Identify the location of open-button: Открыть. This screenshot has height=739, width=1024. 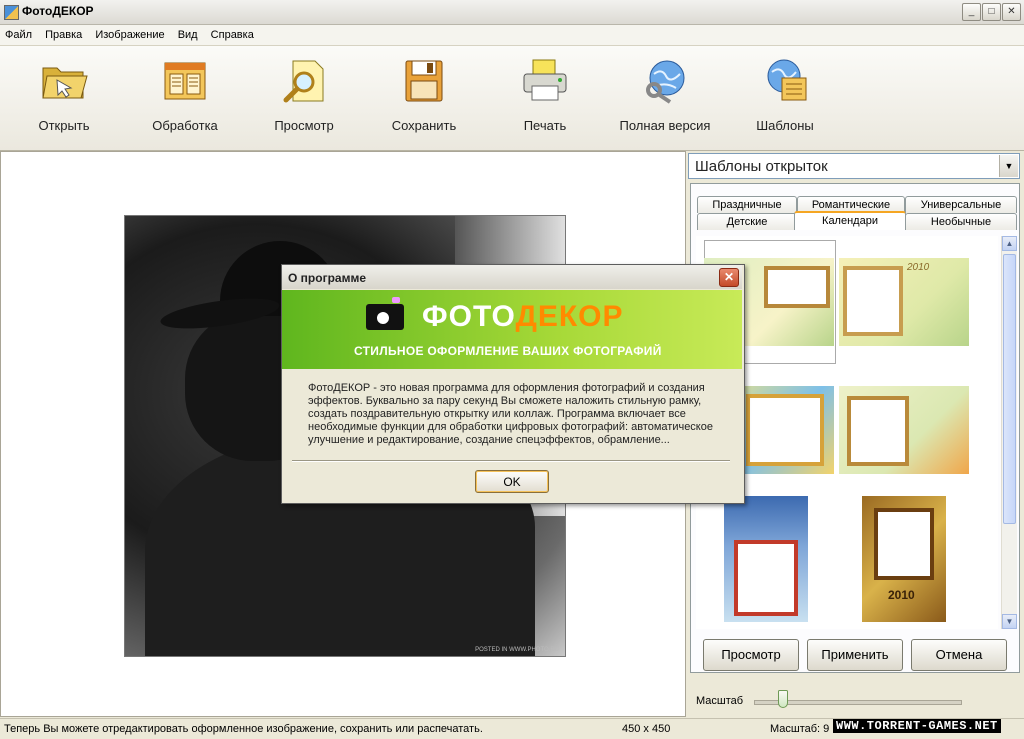
(64, 96).